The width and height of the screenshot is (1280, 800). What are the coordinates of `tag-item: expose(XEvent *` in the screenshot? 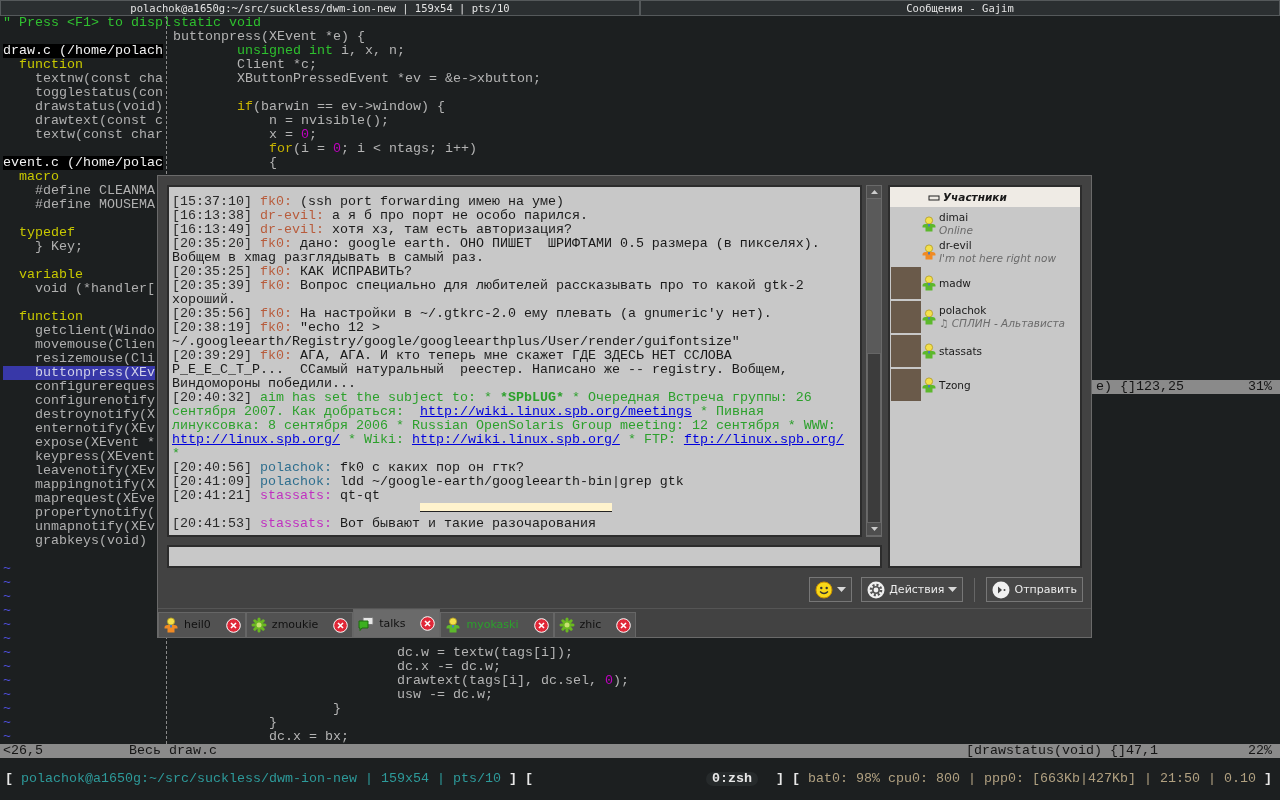 It's located at (79, 443).